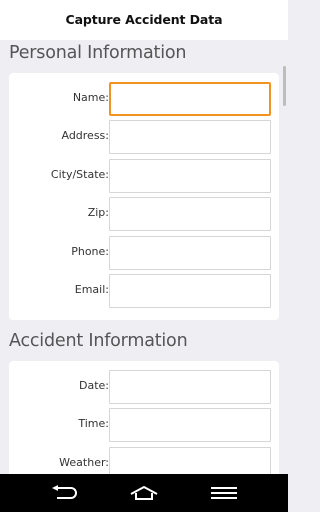 The height and width of the screenshot is (512, 320). I want to click on personal-info-heading: Personal Information, so click(98, 53).